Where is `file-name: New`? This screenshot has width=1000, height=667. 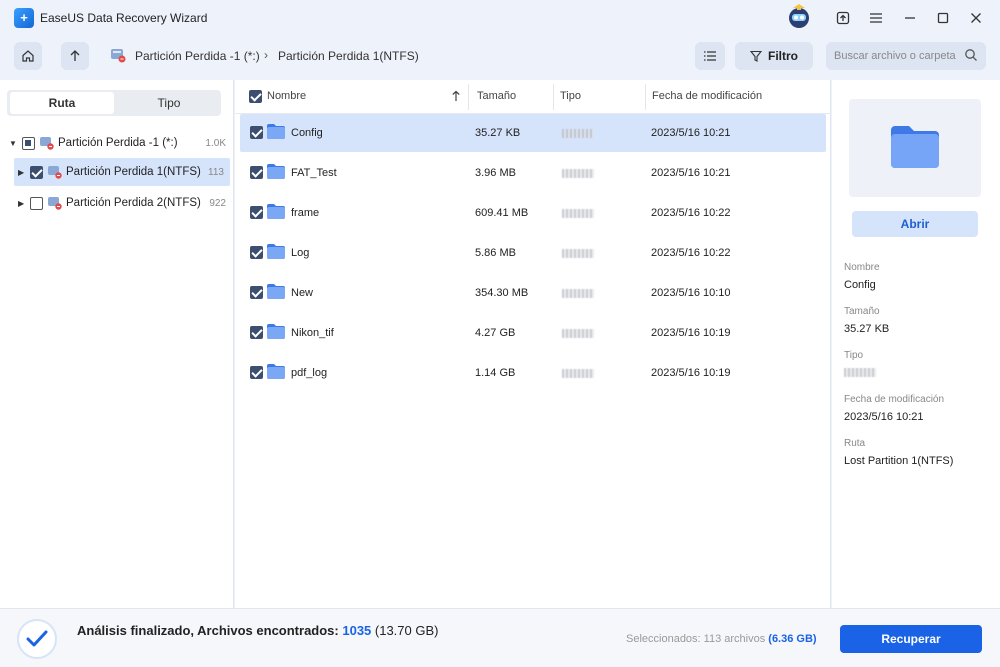 file-name: New is located at coordinates (302, 293).